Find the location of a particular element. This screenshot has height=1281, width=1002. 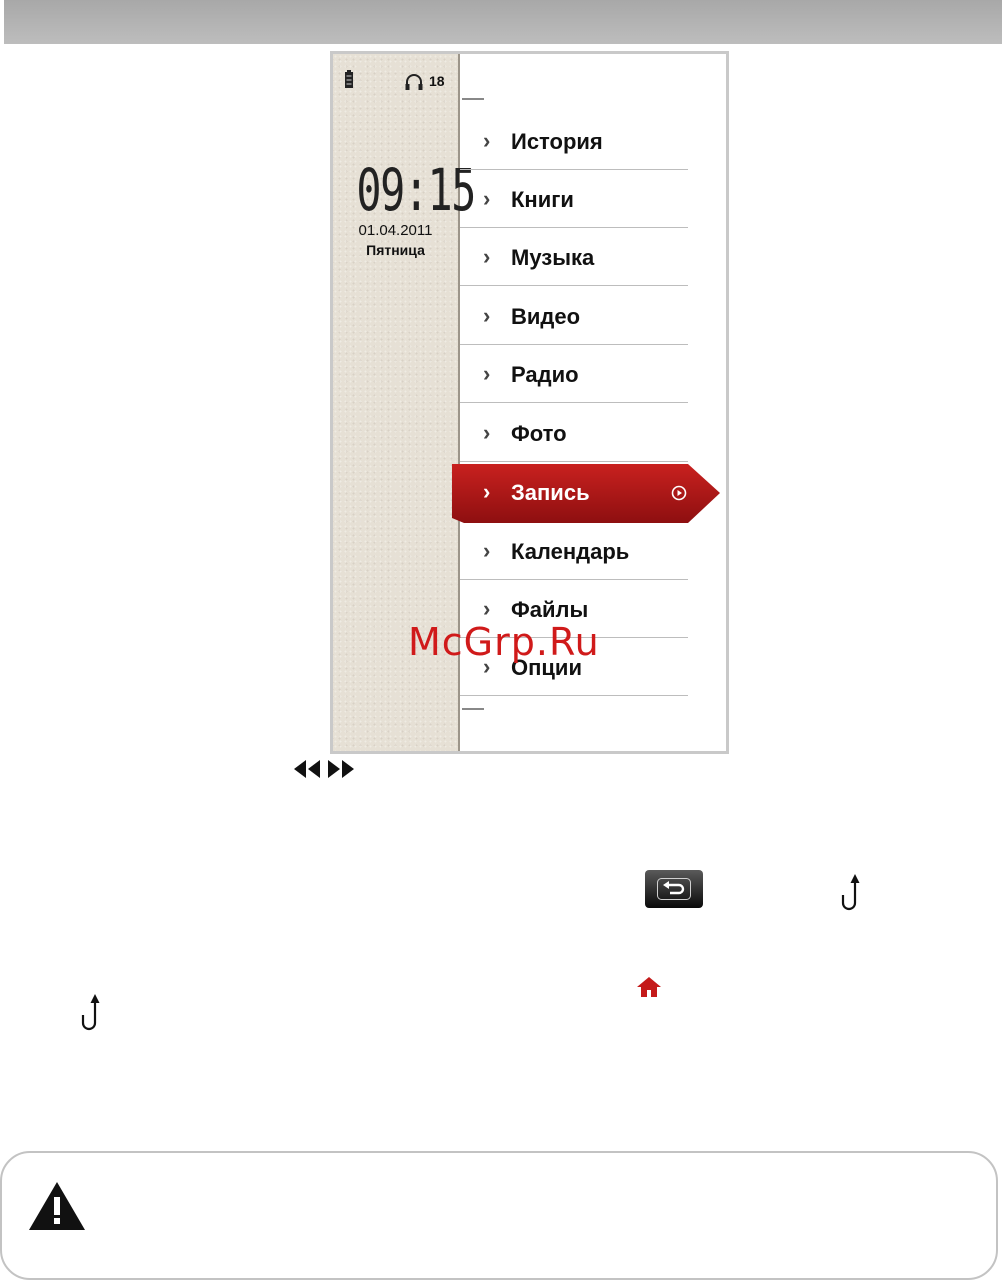

headphone-icon is located at coordinates (414, 82).